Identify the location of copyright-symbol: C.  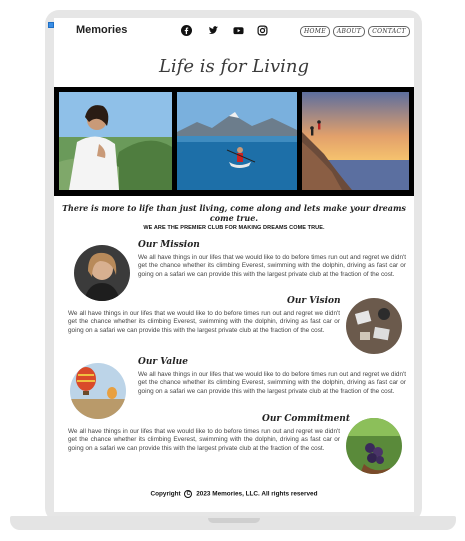
(188, 494).